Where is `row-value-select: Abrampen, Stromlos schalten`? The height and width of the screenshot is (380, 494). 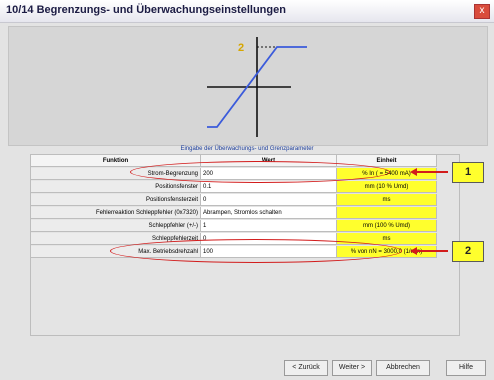 row-value-select: Abrampen, Stromlos schalten is located at coordinates (269, 213).